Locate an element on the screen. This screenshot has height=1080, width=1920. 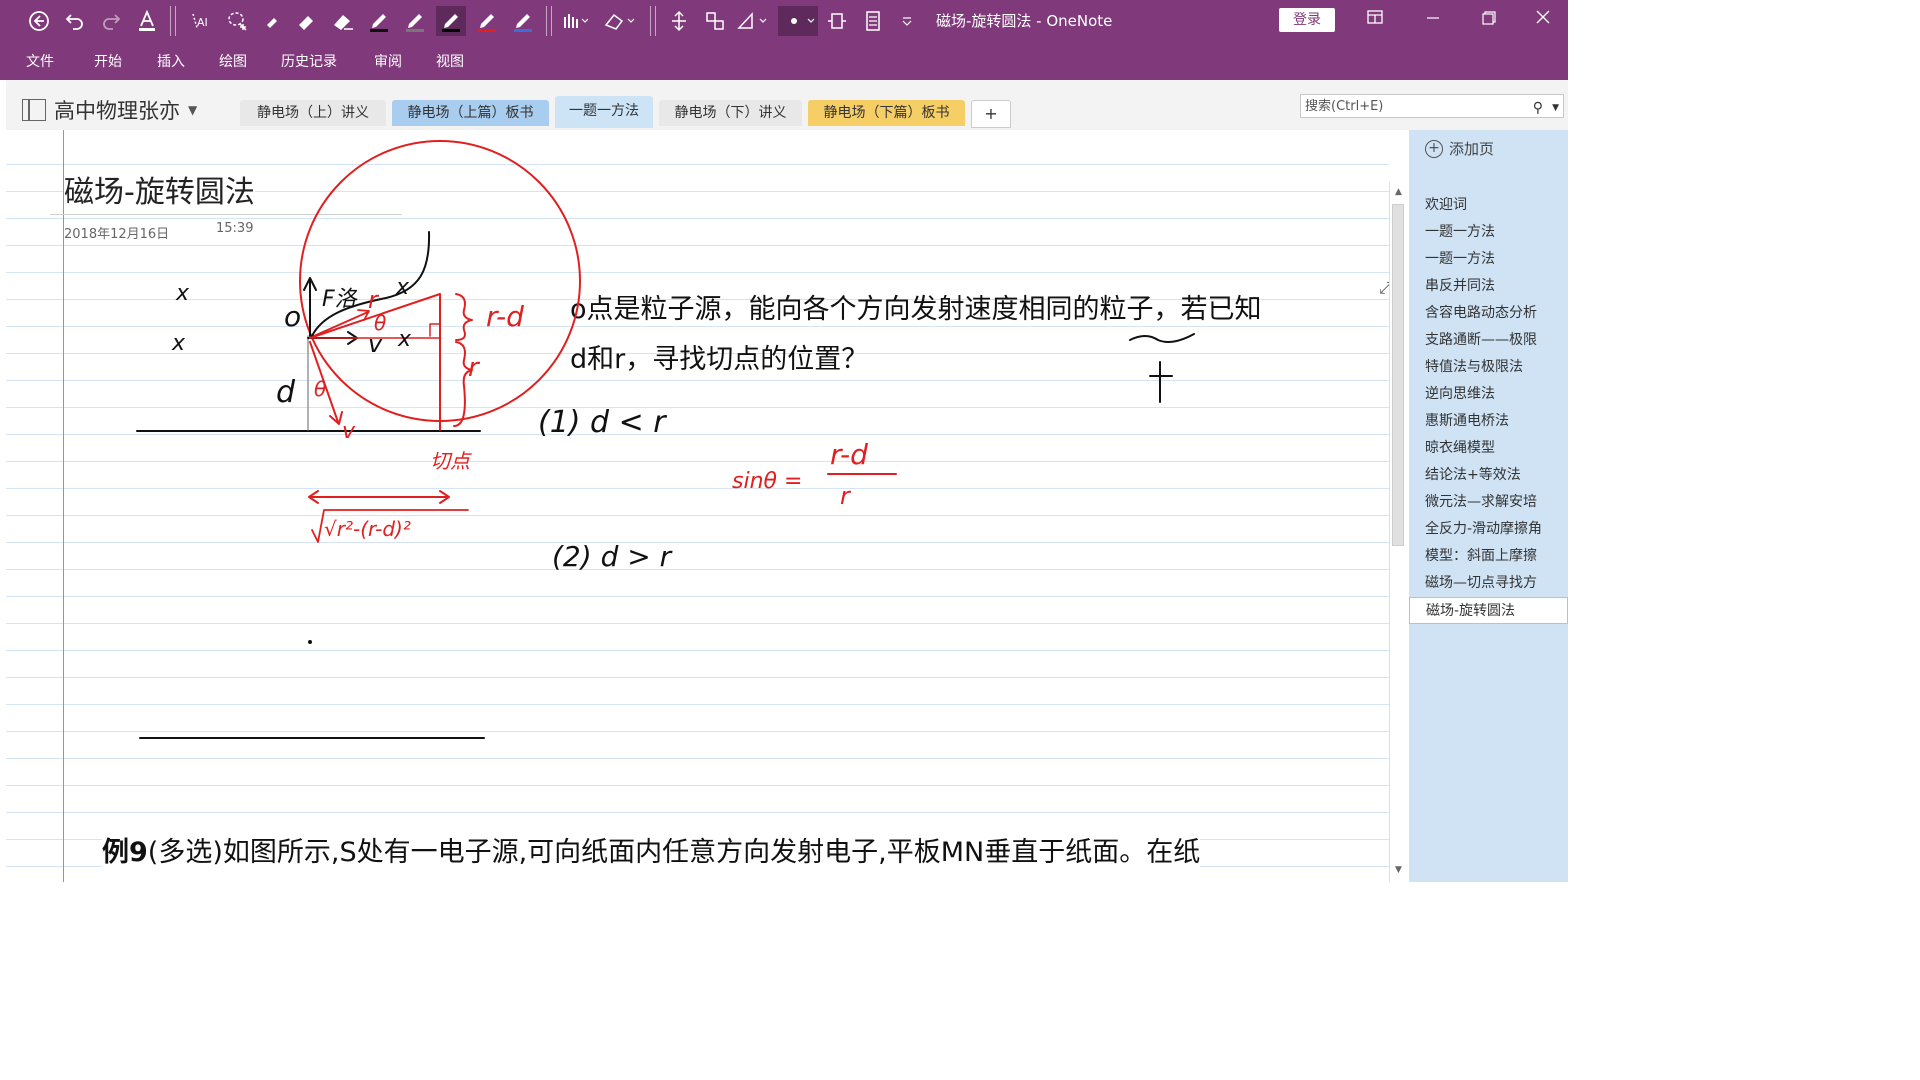
notebook-name: 高中物理张亦 is located at coordinates (117, 111).